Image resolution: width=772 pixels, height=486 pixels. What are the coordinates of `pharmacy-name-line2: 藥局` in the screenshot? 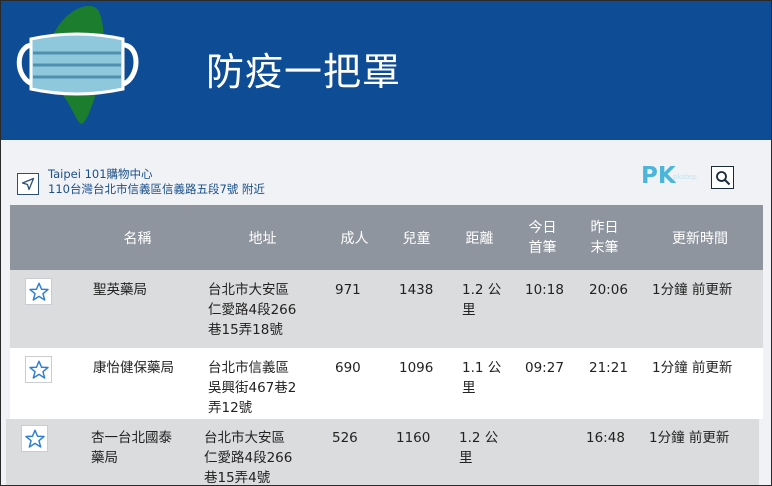 It's located at (104, 458).